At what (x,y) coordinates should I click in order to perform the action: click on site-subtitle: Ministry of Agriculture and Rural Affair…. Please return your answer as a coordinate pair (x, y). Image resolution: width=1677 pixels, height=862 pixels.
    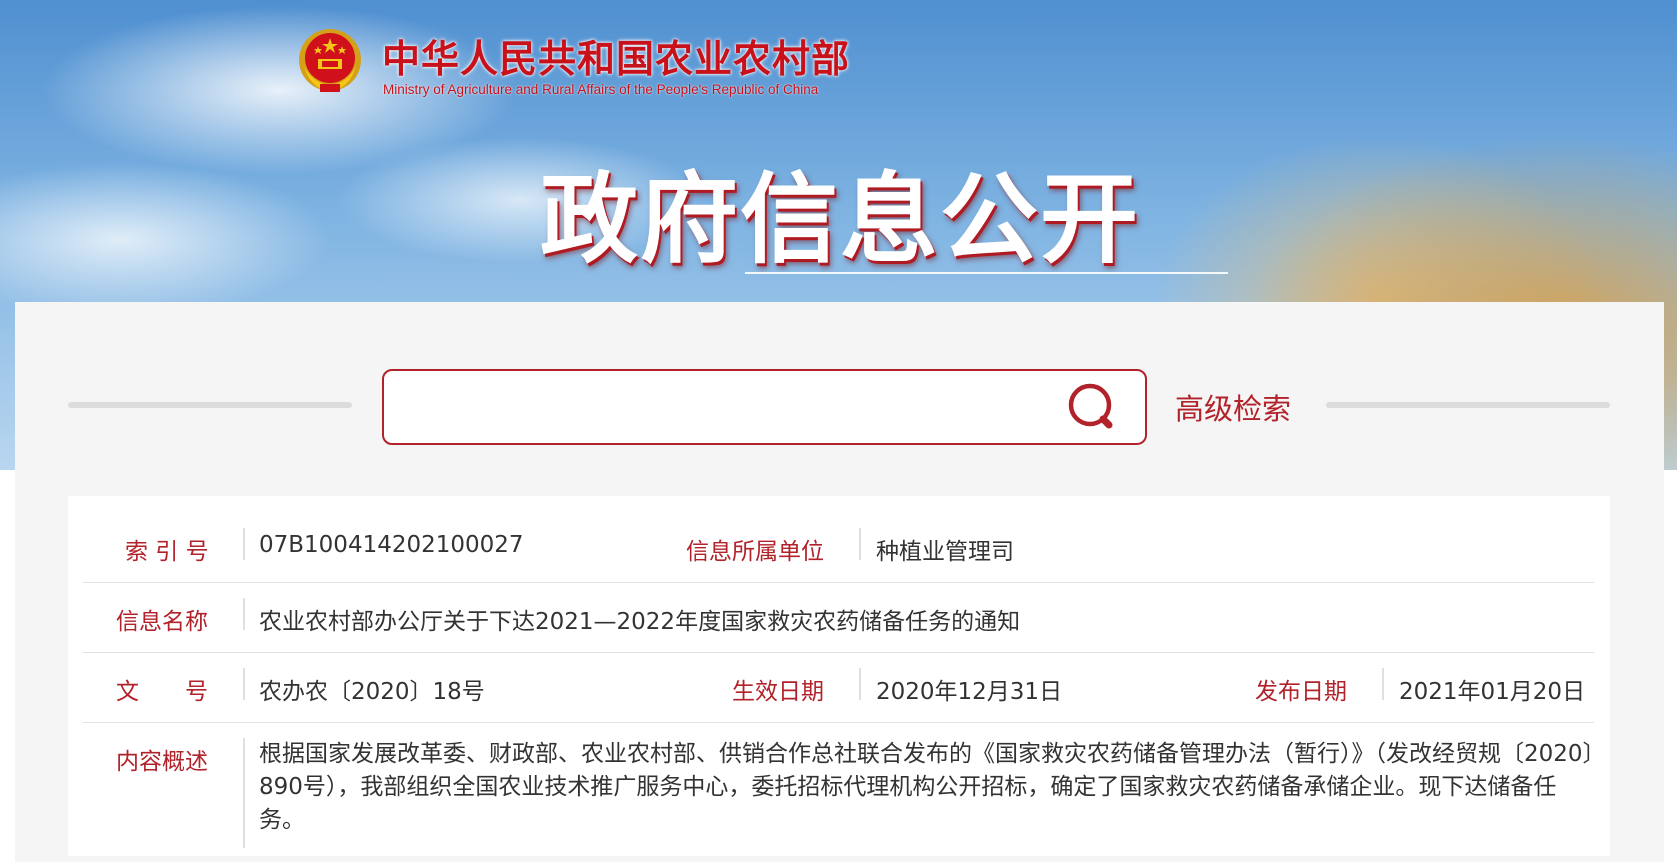
    Looking at the image, I should click on (601, 89).